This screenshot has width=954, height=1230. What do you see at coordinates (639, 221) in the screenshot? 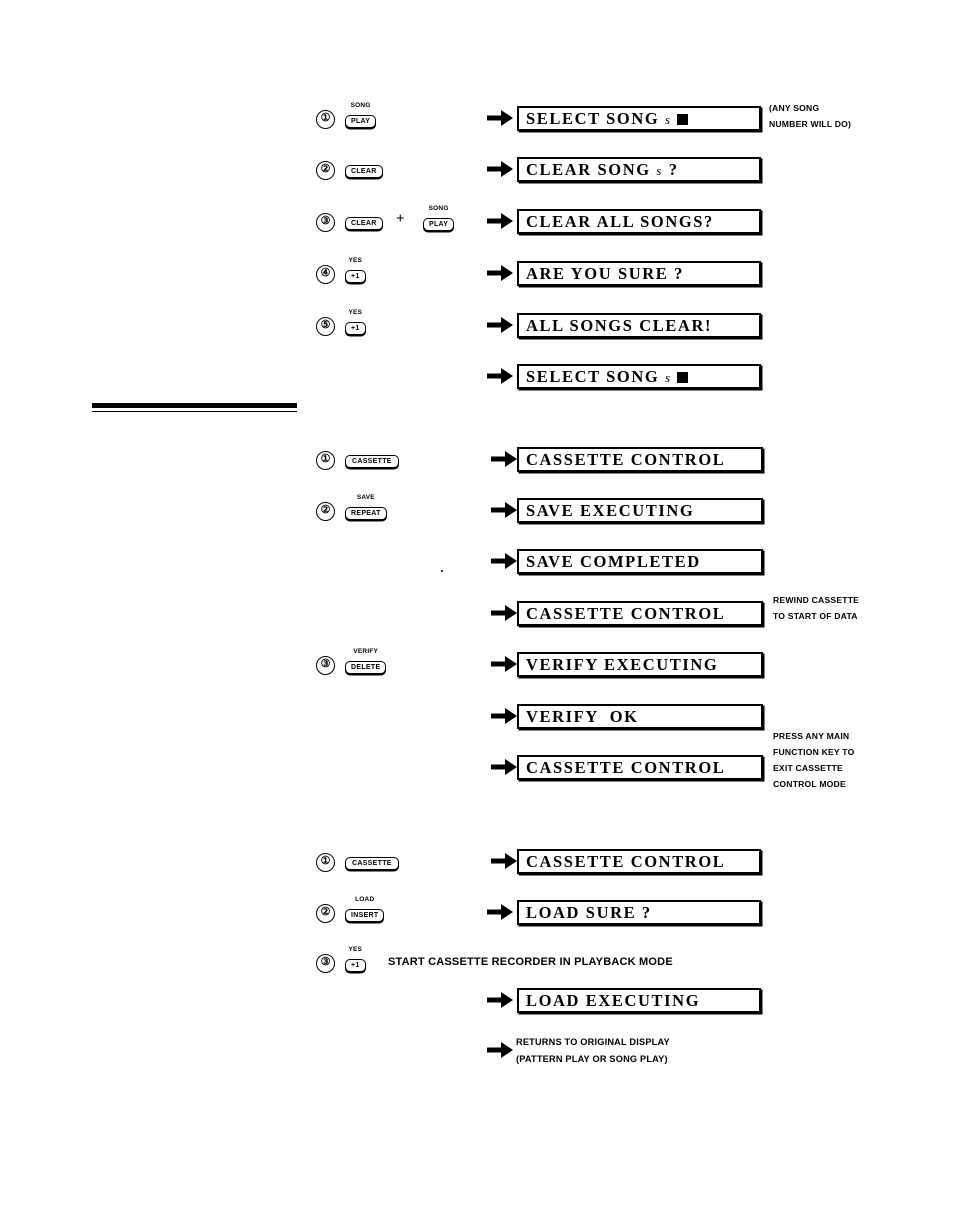
I see `lcd-display: CLEAR ALL SONGS?` at bounding box center [639, 221].